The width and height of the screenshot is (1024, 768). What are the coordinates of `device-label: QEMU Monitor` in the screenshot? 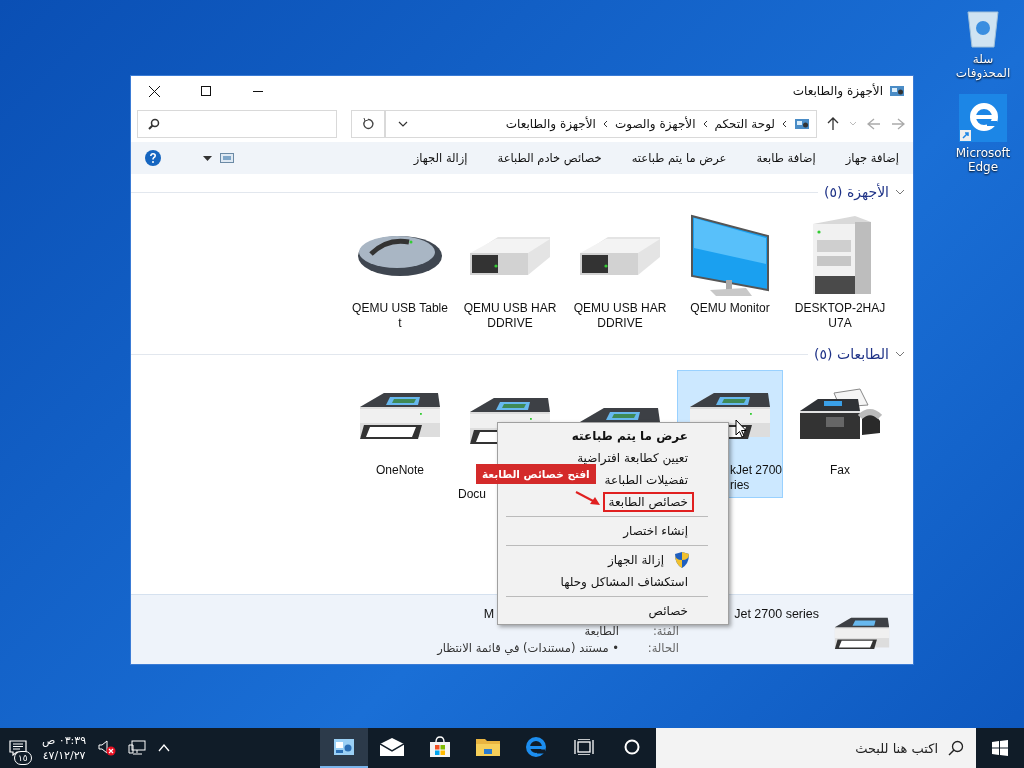 It's located at (730, 309).